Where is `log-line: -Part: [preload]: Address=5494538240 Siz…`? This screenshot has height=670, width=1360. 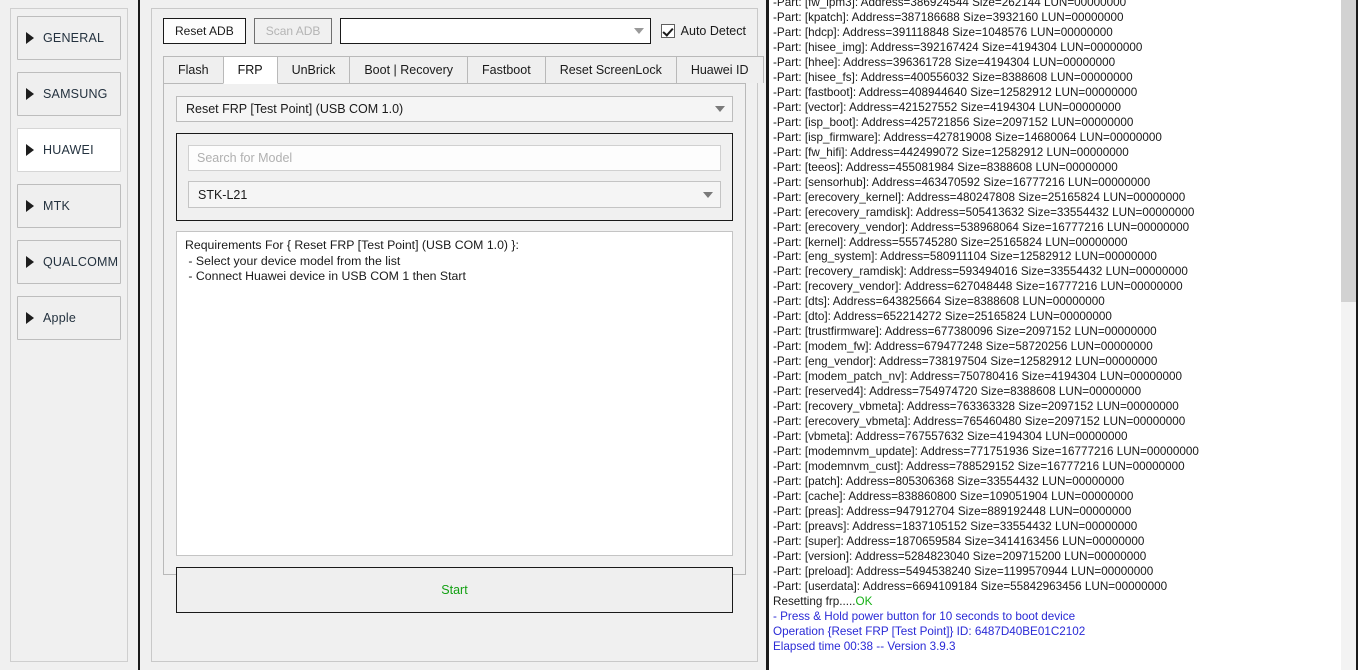
log-line: -Part: [preload]: Address=5494538240 Siz… is located at coordinates (963, 571).